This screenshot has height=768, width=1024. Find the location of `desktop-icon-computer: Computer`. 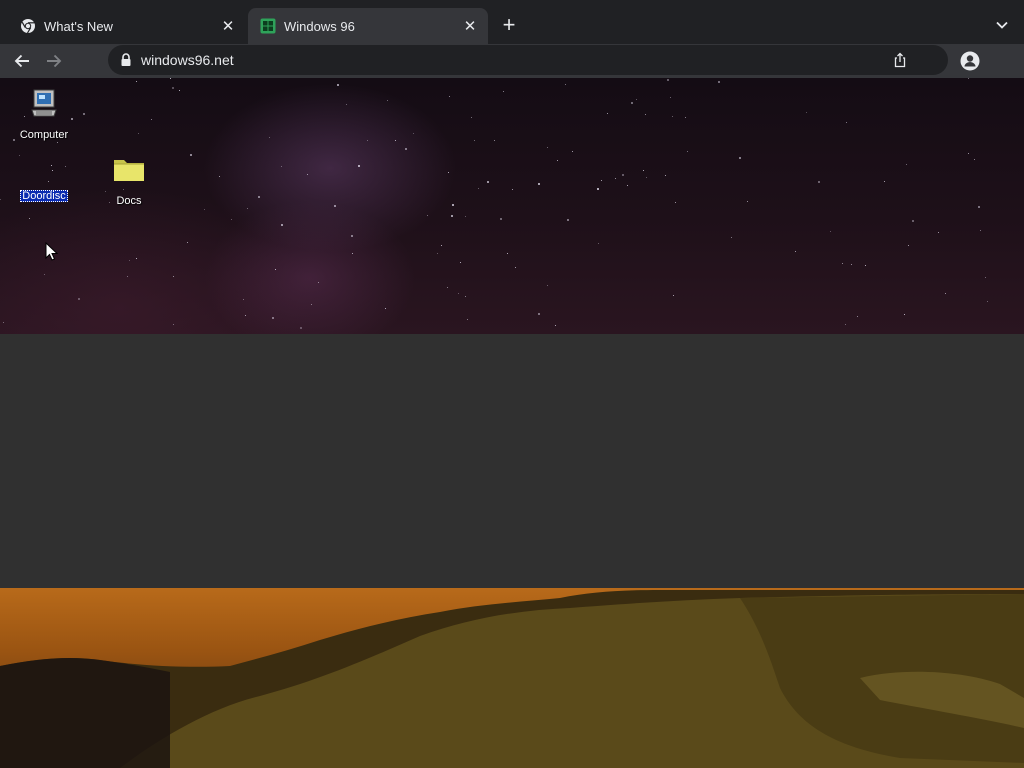

desktop-icon-computer: Computer is located at coordinates (44, 115).